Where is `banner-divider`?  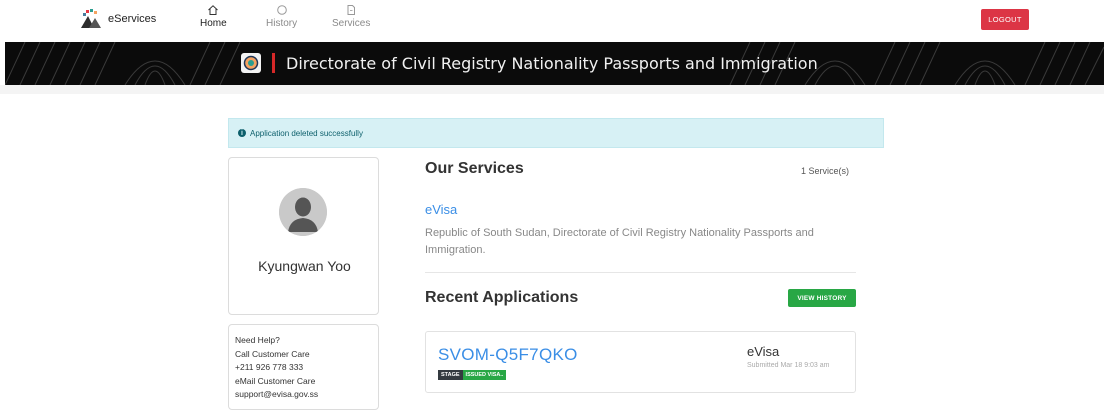
banner-divider is located at coordinates (273, 63).